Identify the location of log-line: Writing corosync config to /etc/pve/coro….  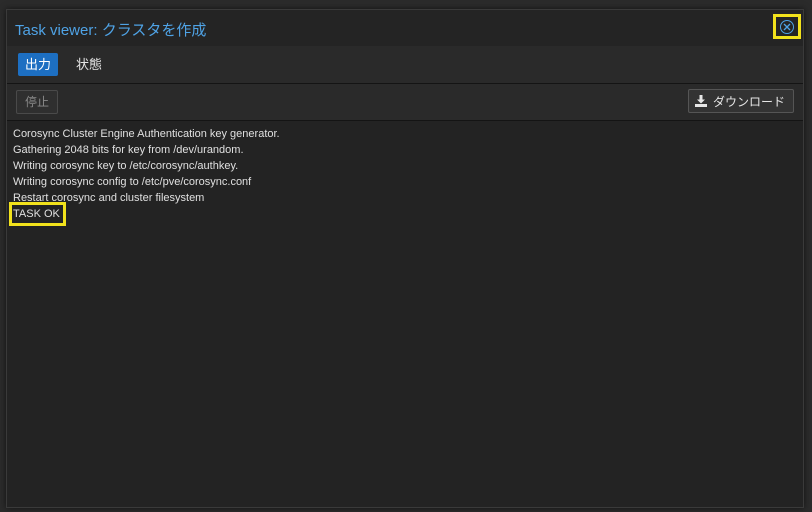
(132, 182).